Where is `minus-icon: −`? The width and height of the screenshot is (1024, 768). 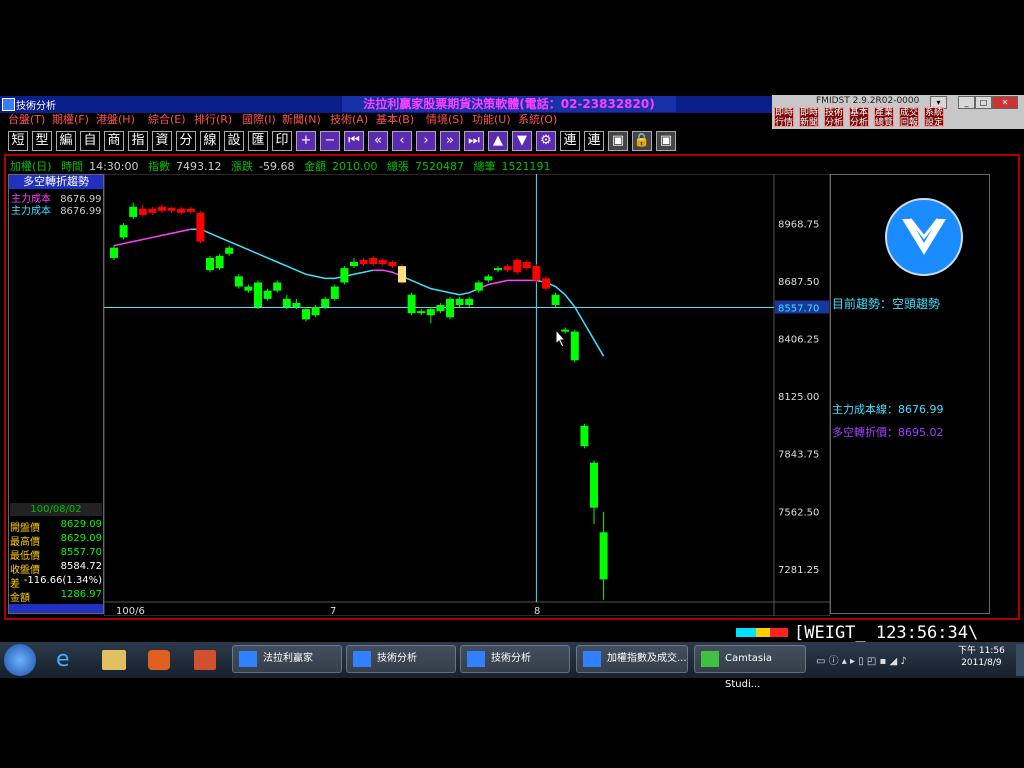 minus-icon: − is located at coordinates (330, 141).